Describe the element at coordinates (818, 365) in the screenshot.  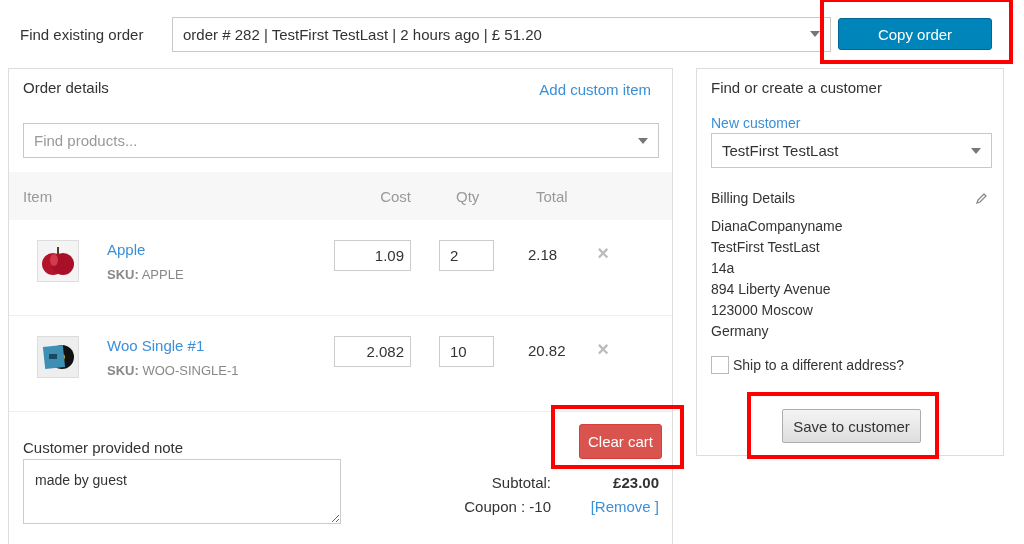
I see `ship-label: Ship to a different address?` at that location.